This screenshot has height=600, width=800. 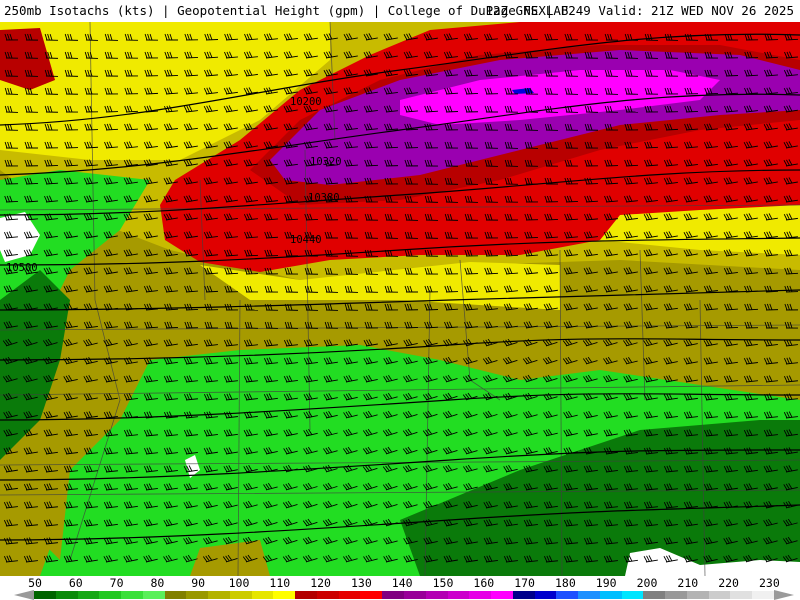 I want to click on colorbar-tick-label: 70, so click(x=116, y=583).